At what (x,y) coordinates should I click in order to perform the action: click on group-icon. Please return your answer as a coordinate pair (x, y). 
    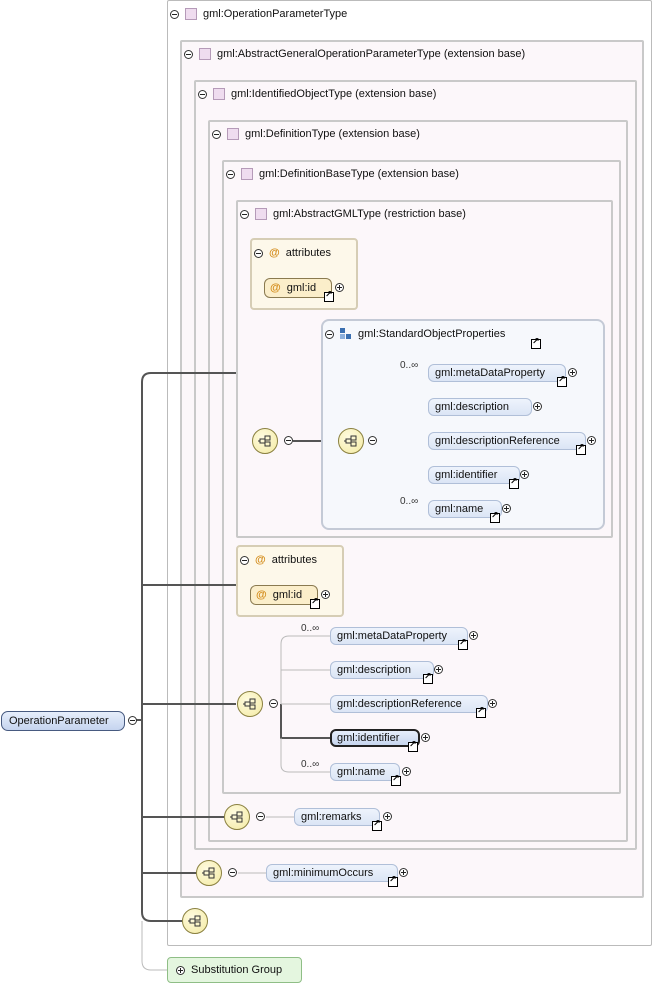
    Looking at the image, I should click on (345, 333).